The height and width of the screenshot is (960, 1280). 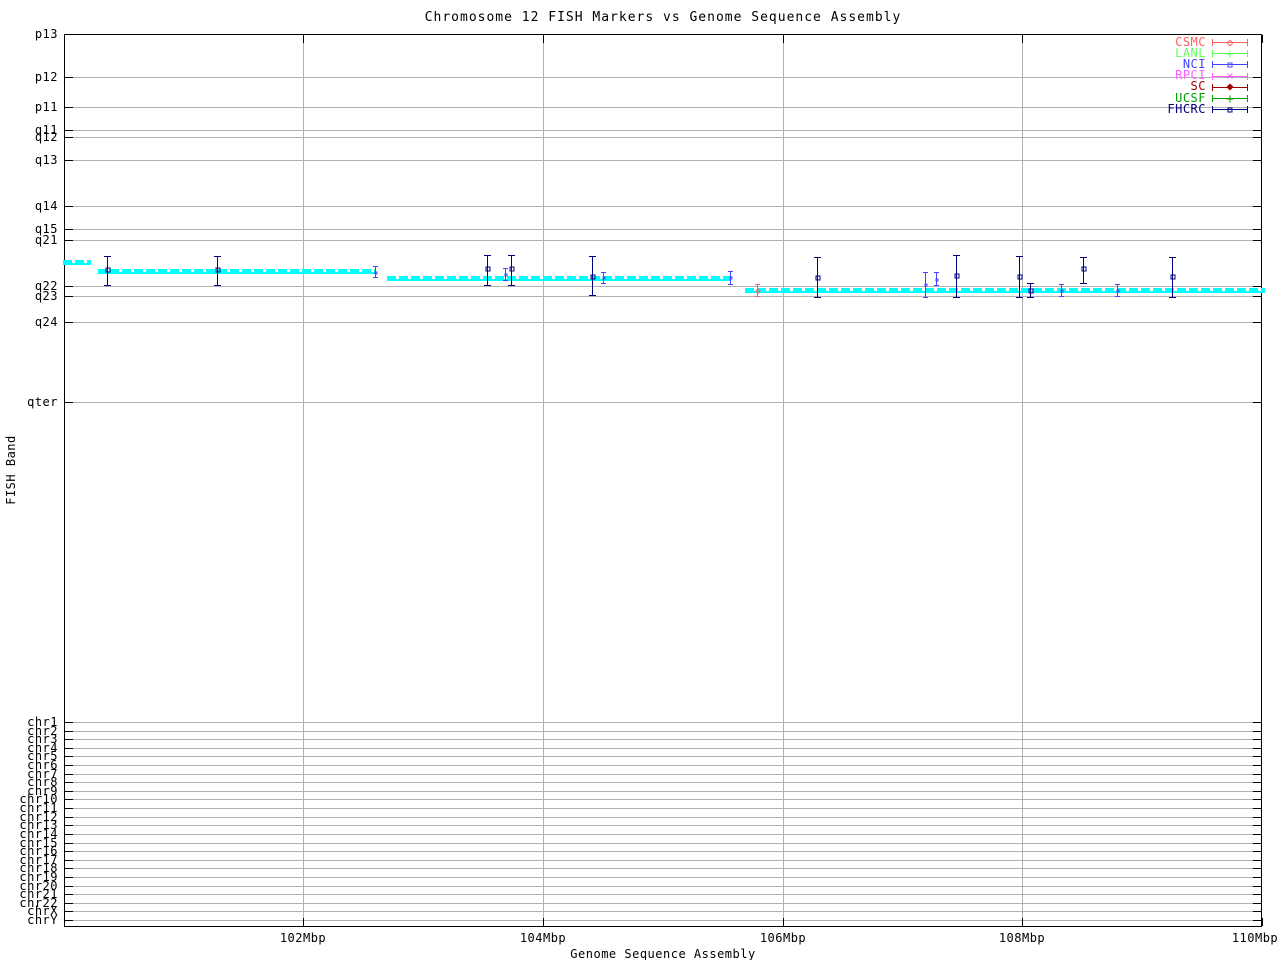 I want to click on legend-marker-sc, so click(x=1229, y=87).